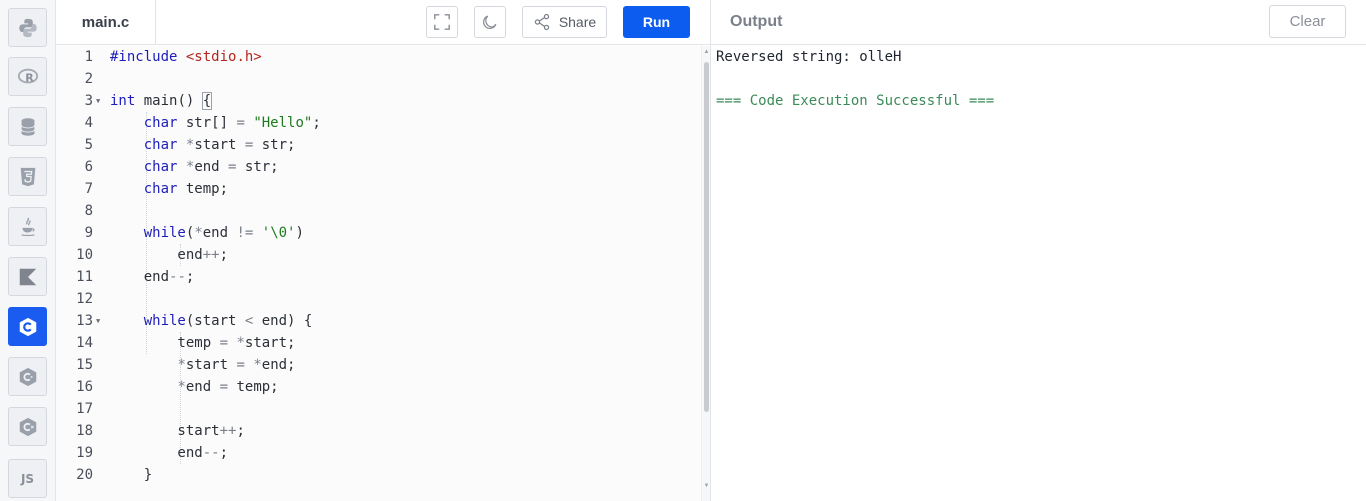 This screenshot has width=1366, height=501. Describe the element at coordinates (84, 365) in the screenshot. I see `line-number: 15` at that location.